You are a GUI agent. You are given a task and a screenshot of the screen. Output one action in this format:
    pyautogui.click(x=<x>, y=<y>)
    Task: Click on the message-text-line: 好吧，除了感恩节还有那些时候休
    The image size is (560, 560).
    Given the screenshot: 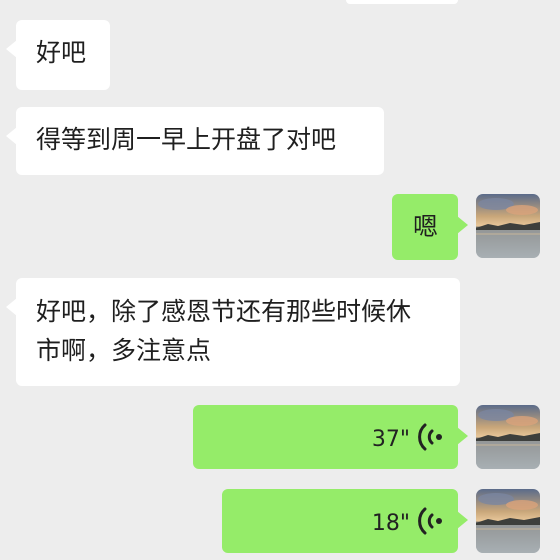 What is the action you would take?
    pyautogui.click(x=224, y=311)
    